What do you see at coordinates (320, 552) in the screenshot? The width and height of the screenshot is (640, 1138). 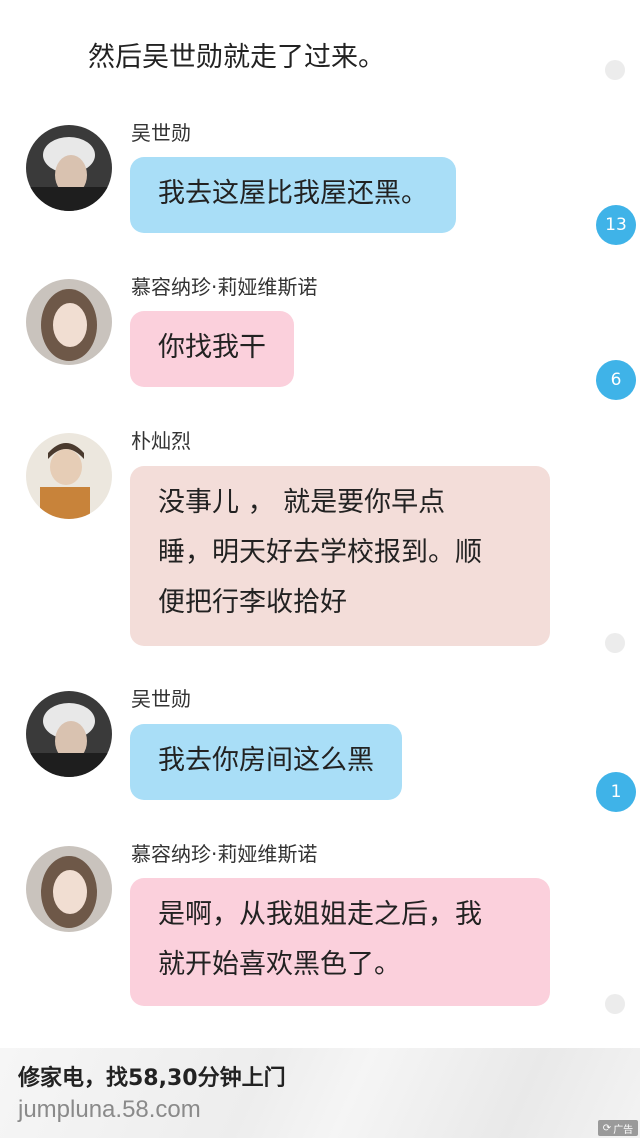 I see `message-text-line: 睡，明天好去学校报到。顺` at bounding box center [320, 552].